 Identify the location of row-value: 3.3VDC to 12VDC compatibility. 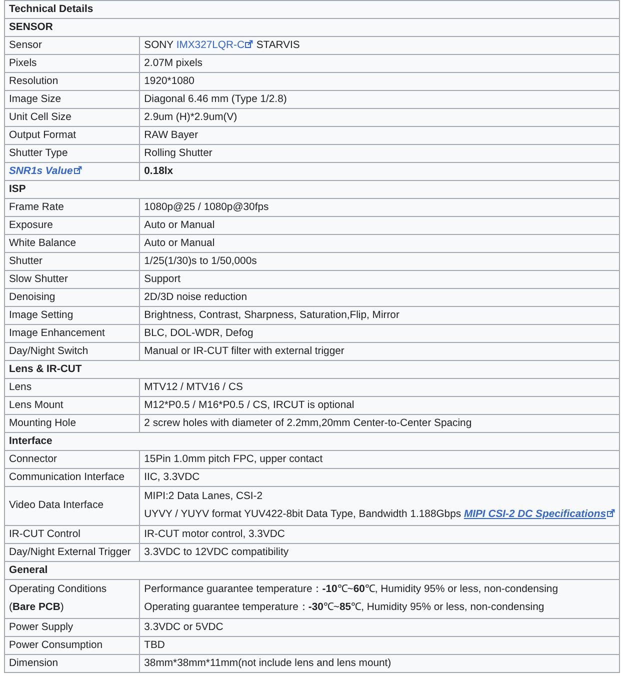
(217, 553).